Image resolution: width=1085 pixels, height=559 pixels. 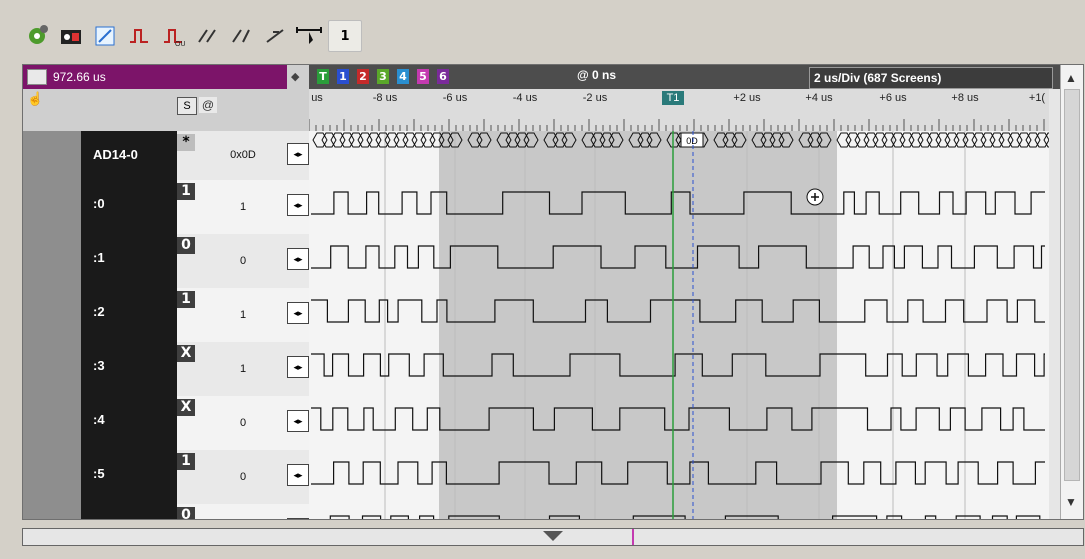 What do you see at coordinates (129, 315) in the screenshot?
I see `channel-name-cell: :2` at bounding box center [129, 315].